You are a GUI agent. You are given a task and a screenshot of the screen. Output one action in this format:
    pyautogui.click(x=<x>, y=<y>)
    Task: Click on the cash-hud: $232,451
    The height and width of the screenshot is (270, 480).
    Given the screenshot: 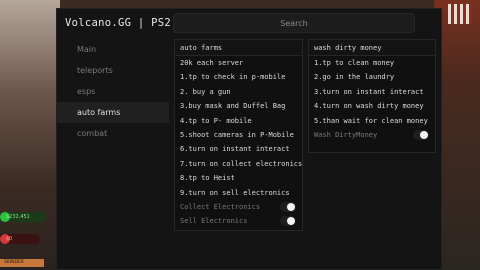 What is the action you would take?
    pyautogui.click(x=23, y=217)
    